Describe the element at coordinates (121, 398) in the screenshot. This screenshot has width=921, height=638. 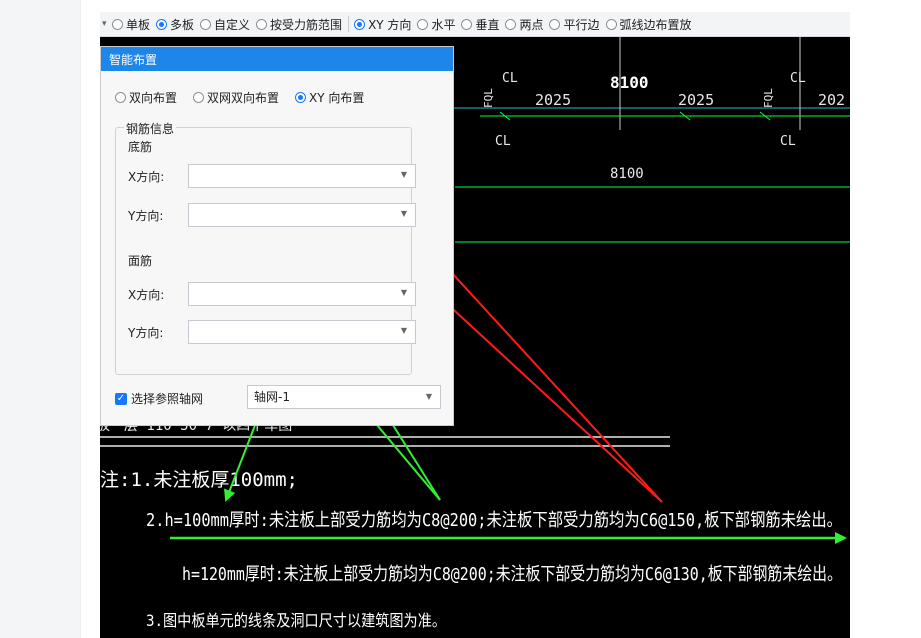
I see `checkbox-checked-icon: ✓` at that location.